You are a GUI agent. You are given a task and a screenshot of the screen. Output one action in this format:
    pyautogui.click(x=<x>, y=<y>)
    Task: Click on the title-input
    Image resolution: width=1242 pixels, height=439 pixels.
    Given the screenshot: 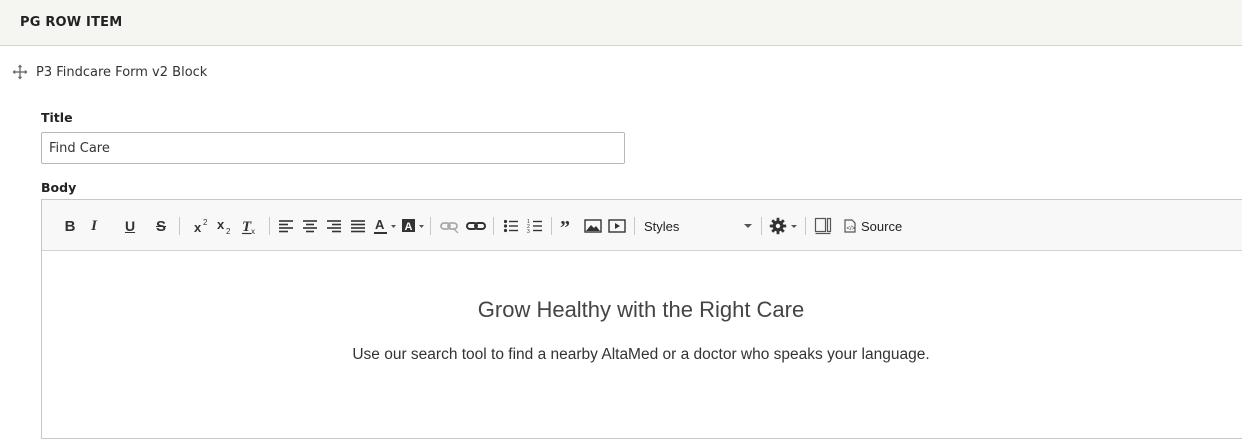 What is the action you would take?
    pyautogui.click(x=333, y=148)
    